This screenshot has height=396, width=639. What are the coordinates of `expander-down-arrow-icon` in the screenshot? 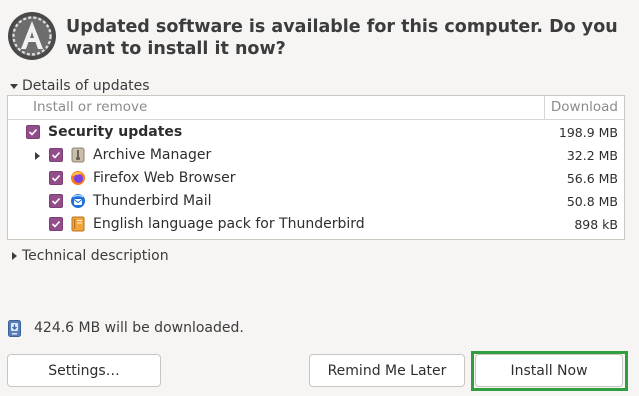 It's located at (14, 86).